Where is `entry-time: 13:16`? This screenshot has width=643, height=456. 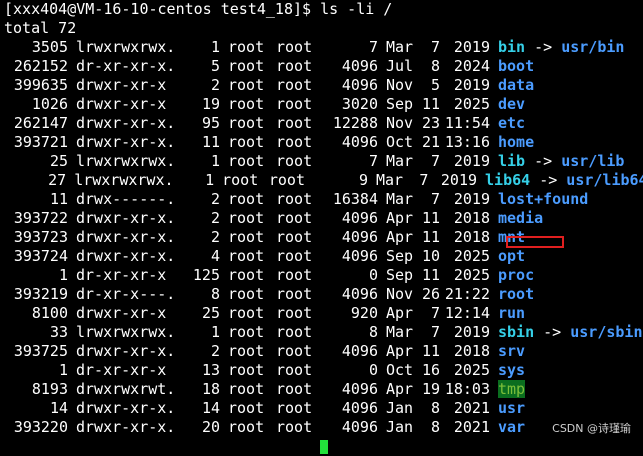
entry-time: 13:16 is located at coordinates (467, 142).